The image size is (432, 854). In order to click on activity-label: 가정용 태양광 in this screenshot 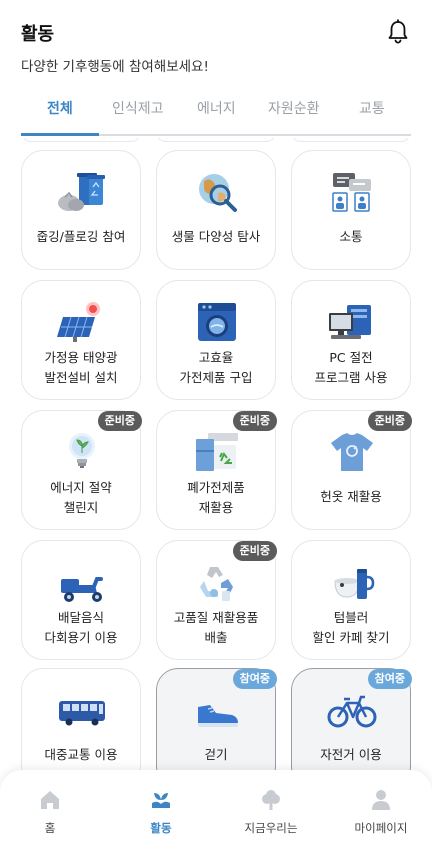, I will do `click(81, 357)`.